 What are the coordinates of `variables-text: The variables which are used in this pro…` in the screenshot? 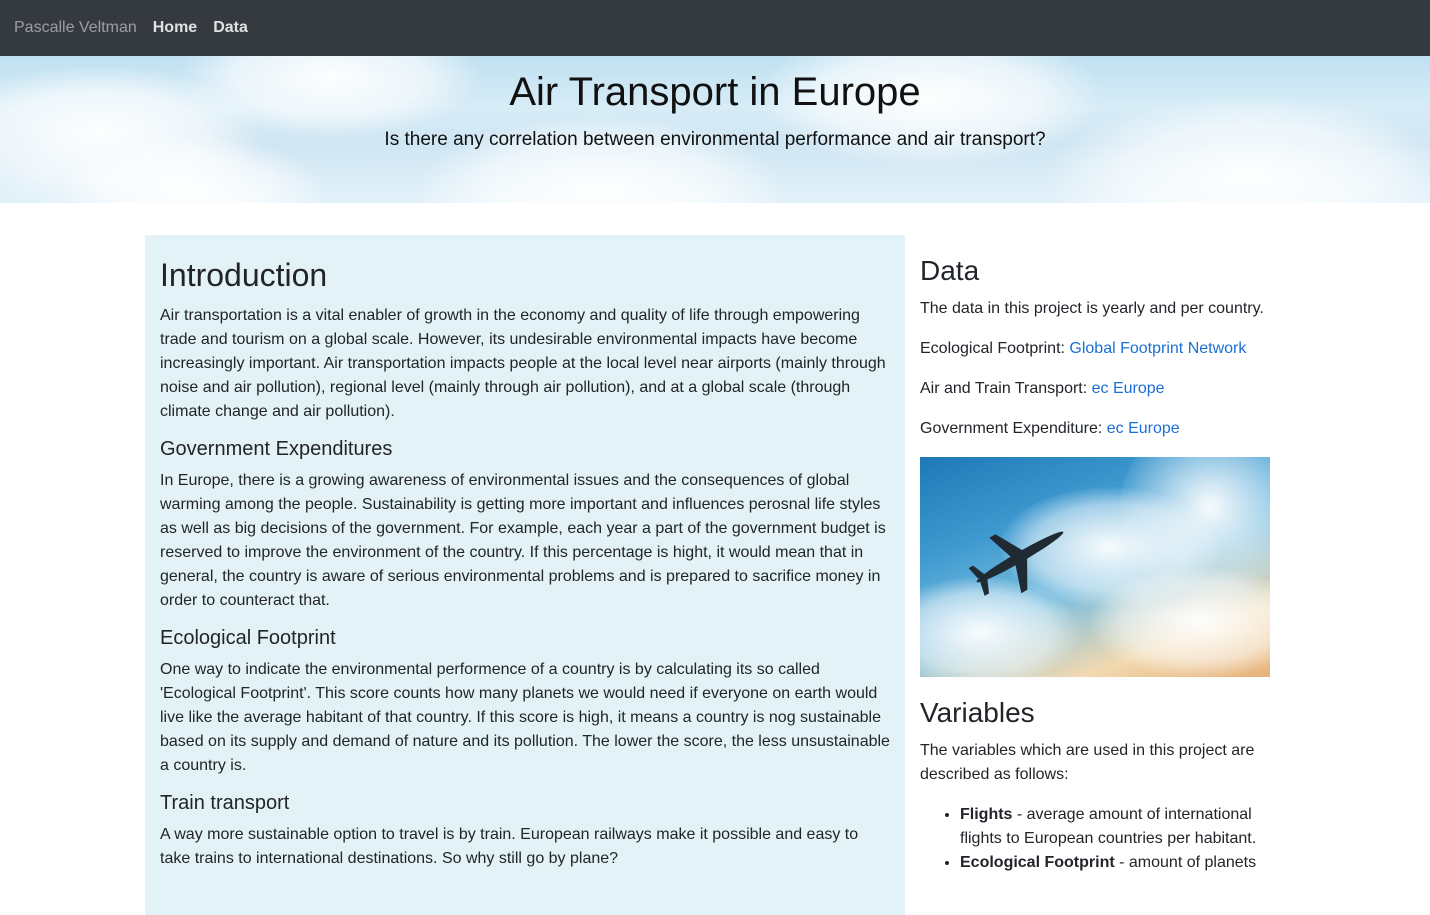 It's located at (1087, 762).